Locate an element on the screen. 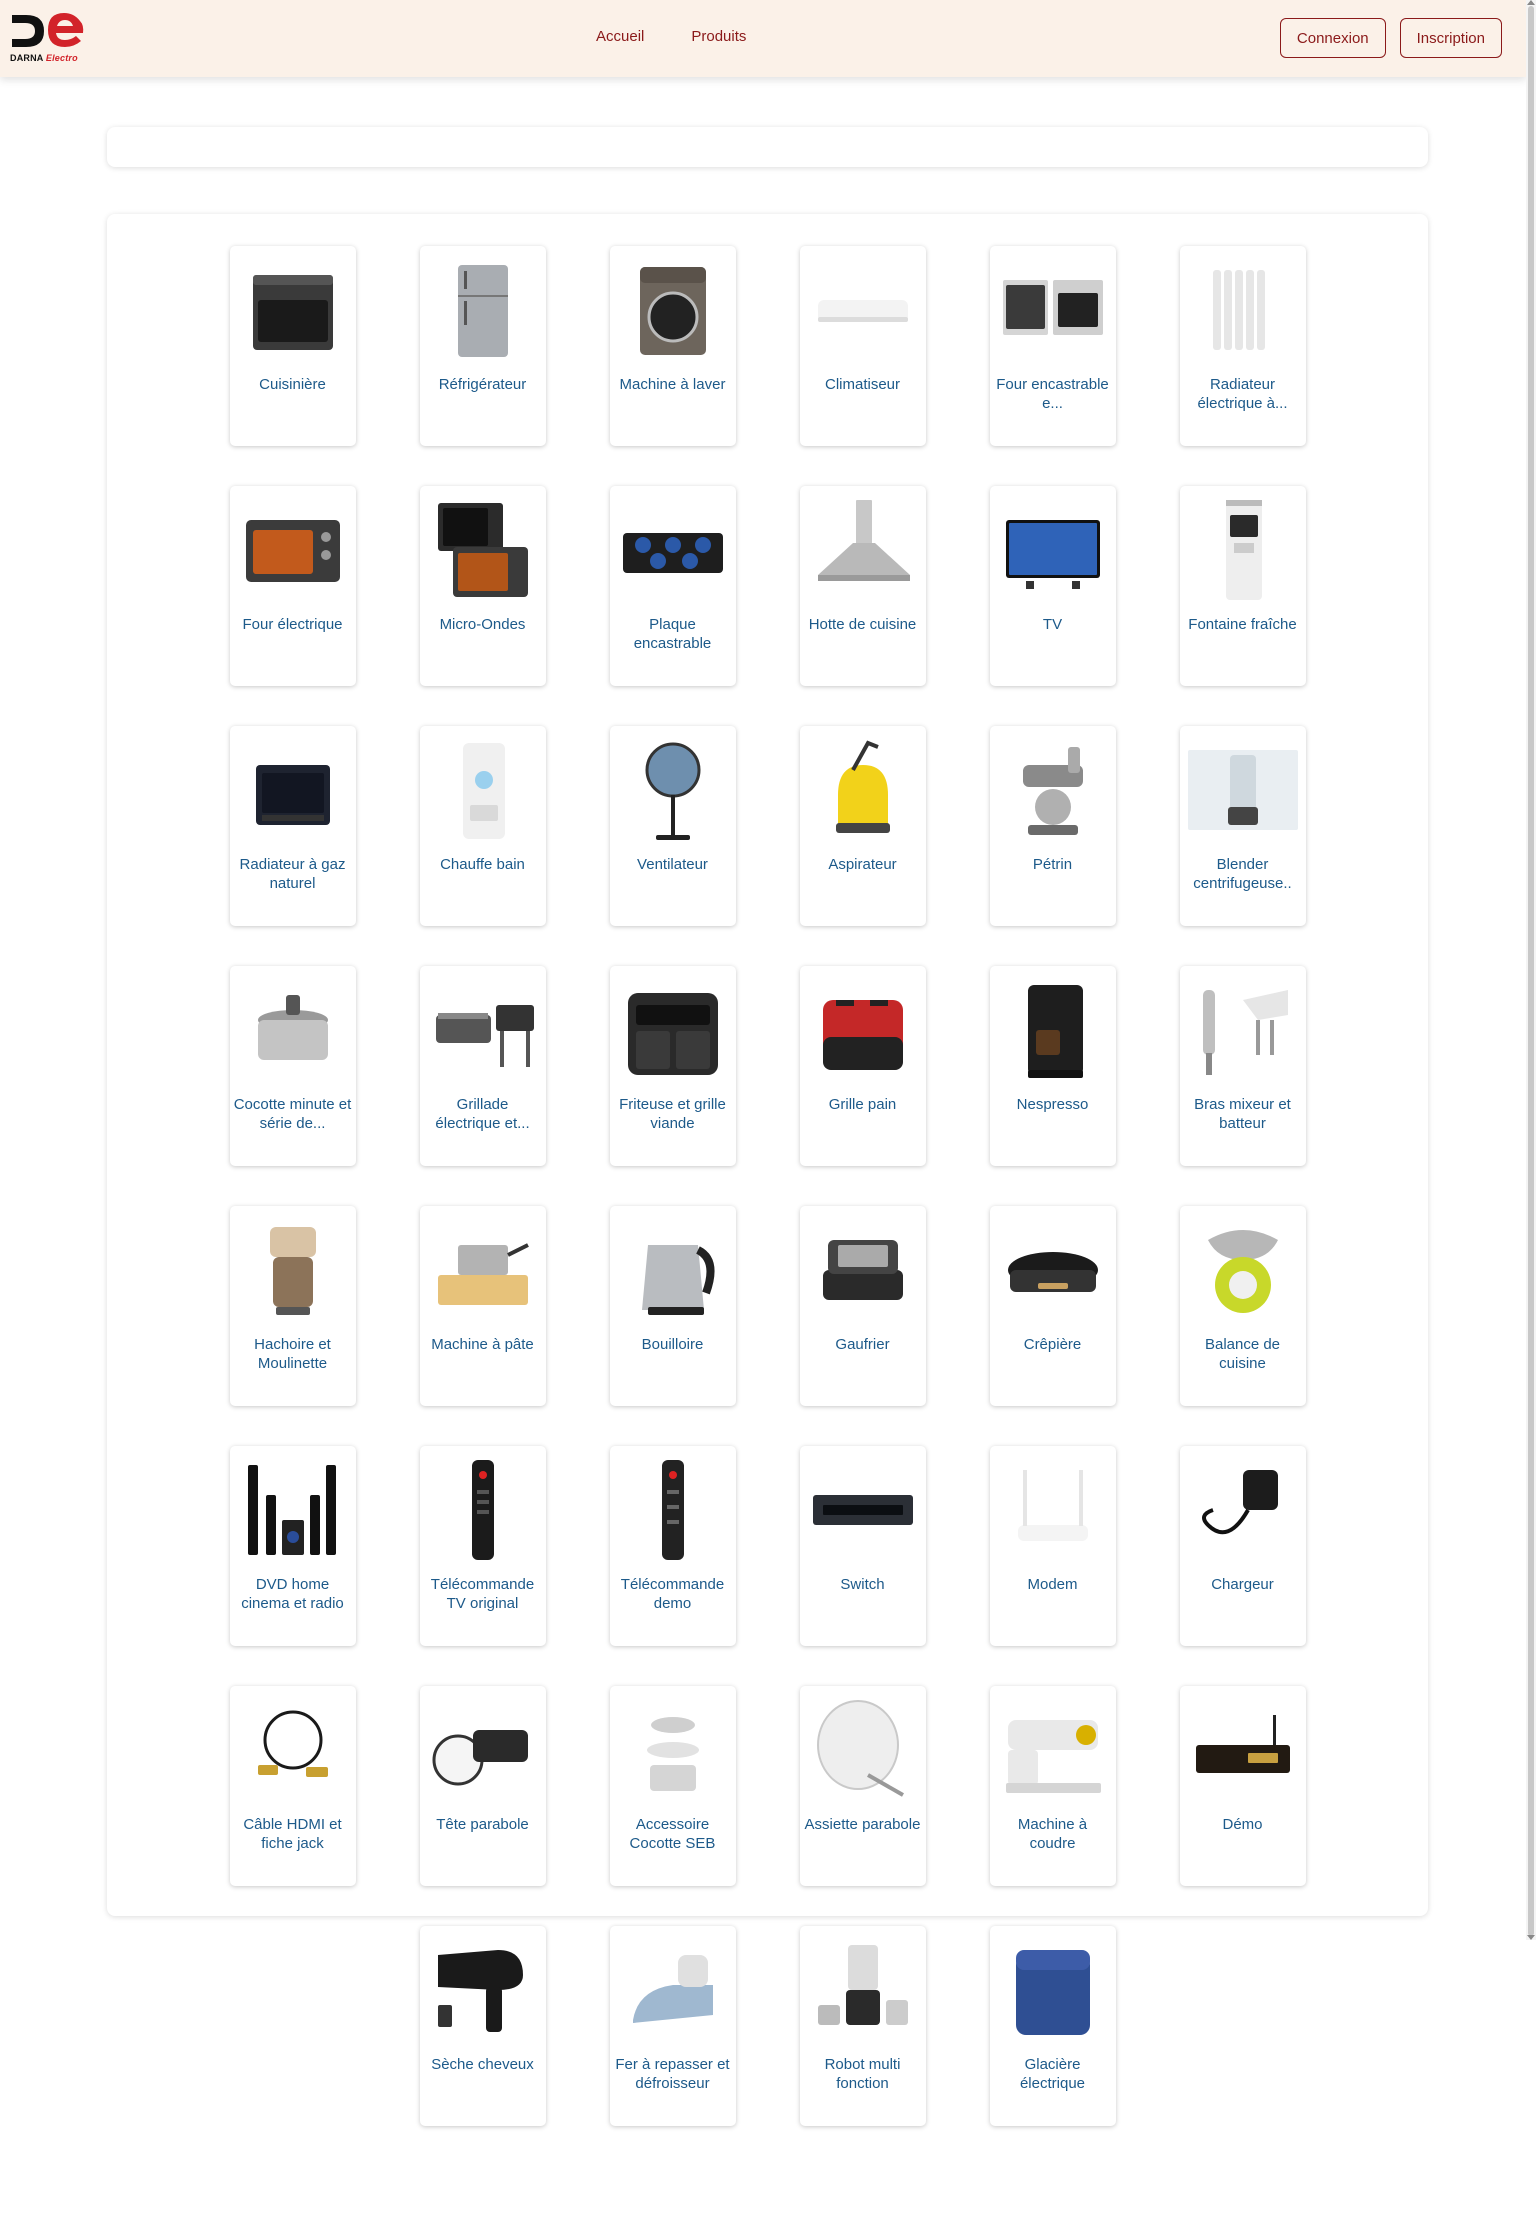 This screenshot has width=1536, height=2222. empty-search-card is located at coordinates (767, 147).